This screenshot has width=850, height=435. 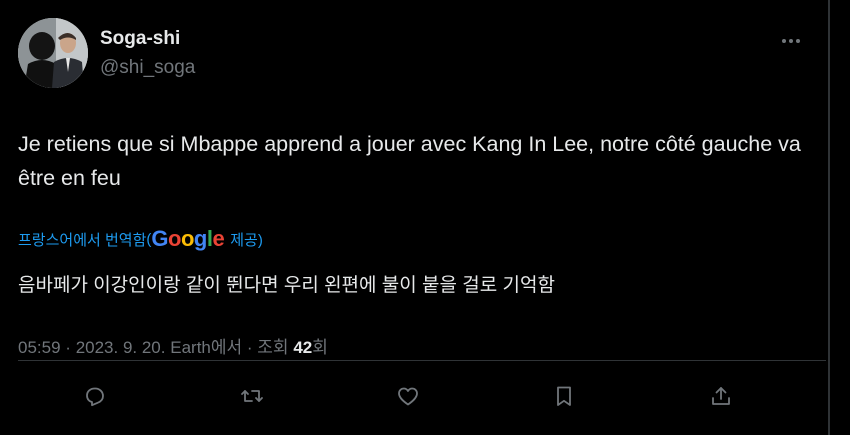 What do you see at coordinates (147, 68) in the screenshot?
I see `author-handle: @shi_soga` at bounding box center [147, 68].